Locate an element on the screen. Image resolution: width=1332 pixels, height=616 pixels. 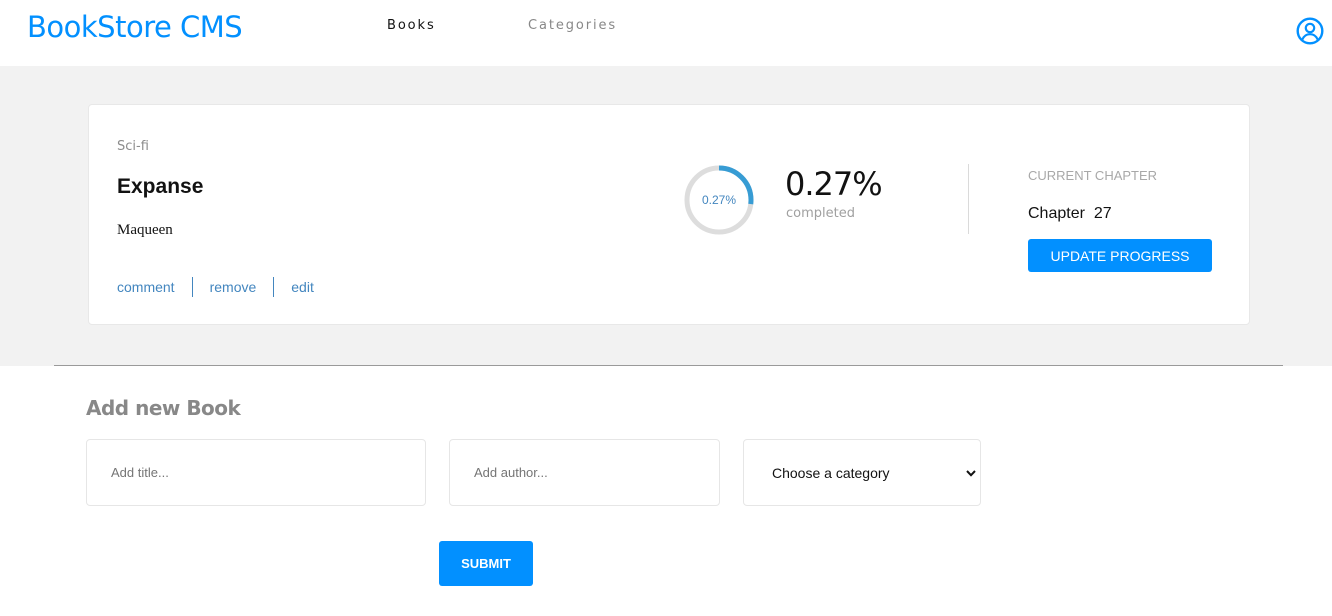
vertical-divider is located at coordinates (968, 199).